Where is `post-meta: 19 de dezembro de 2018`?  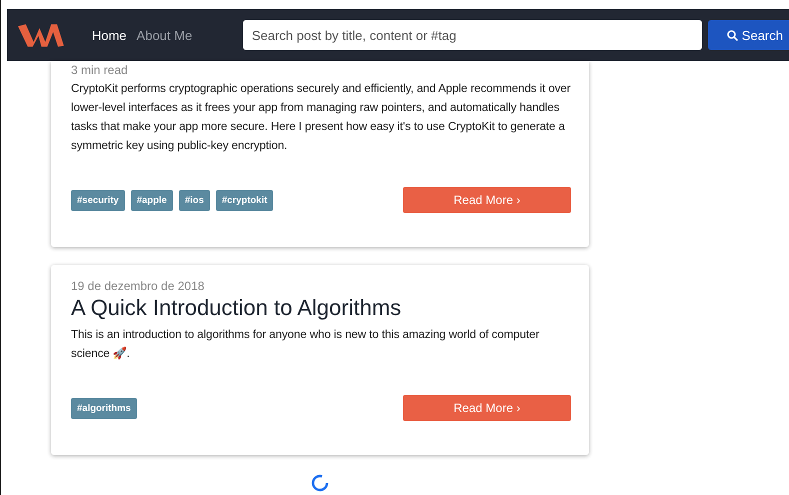 post-meta: 19 de dezembro de 2018 is located at coordinates (138, 286).